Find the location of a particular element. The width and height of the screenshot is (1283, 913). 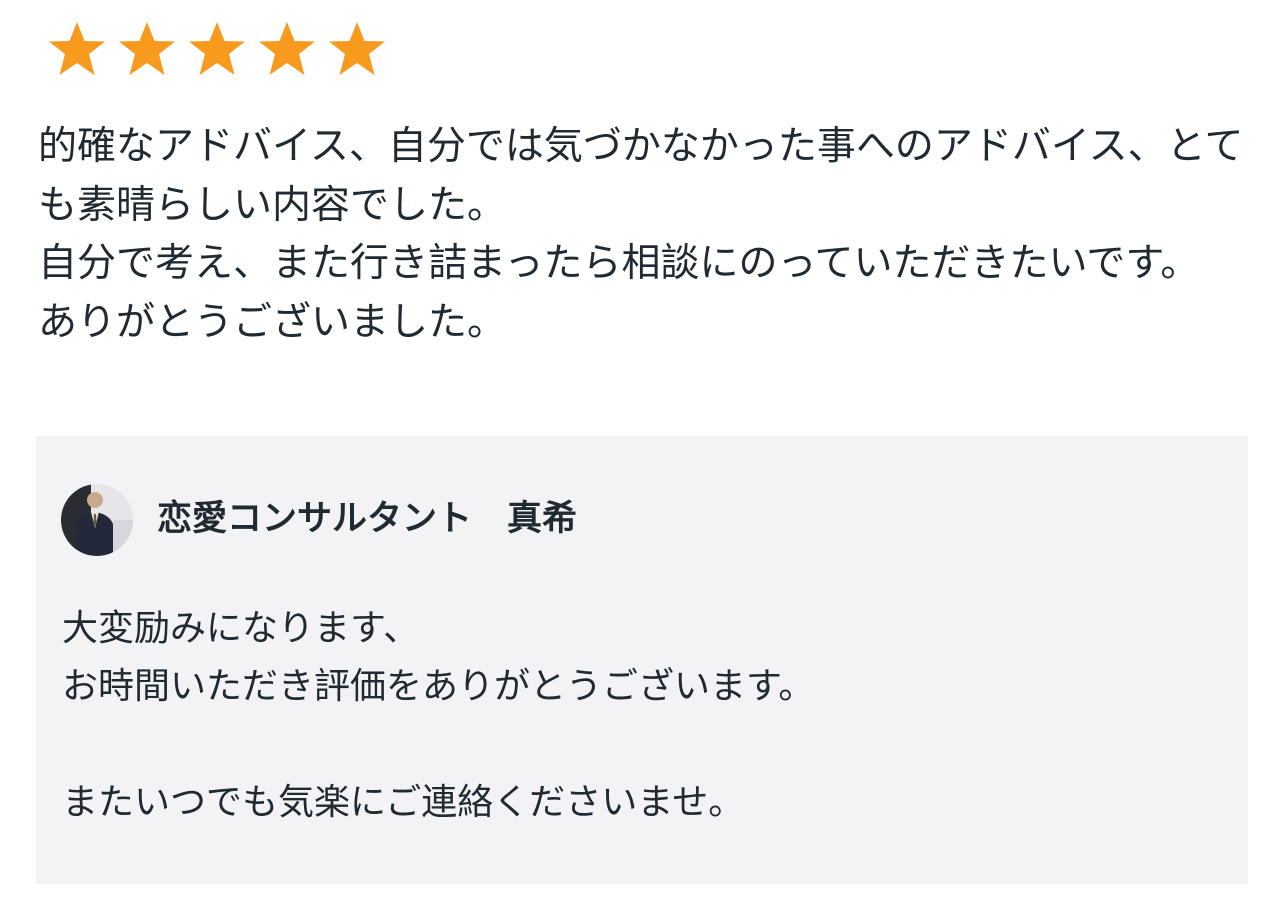

reply-line: またいつでも気楽にご連絡くださいませ。 is located at coordinates (403, 802).